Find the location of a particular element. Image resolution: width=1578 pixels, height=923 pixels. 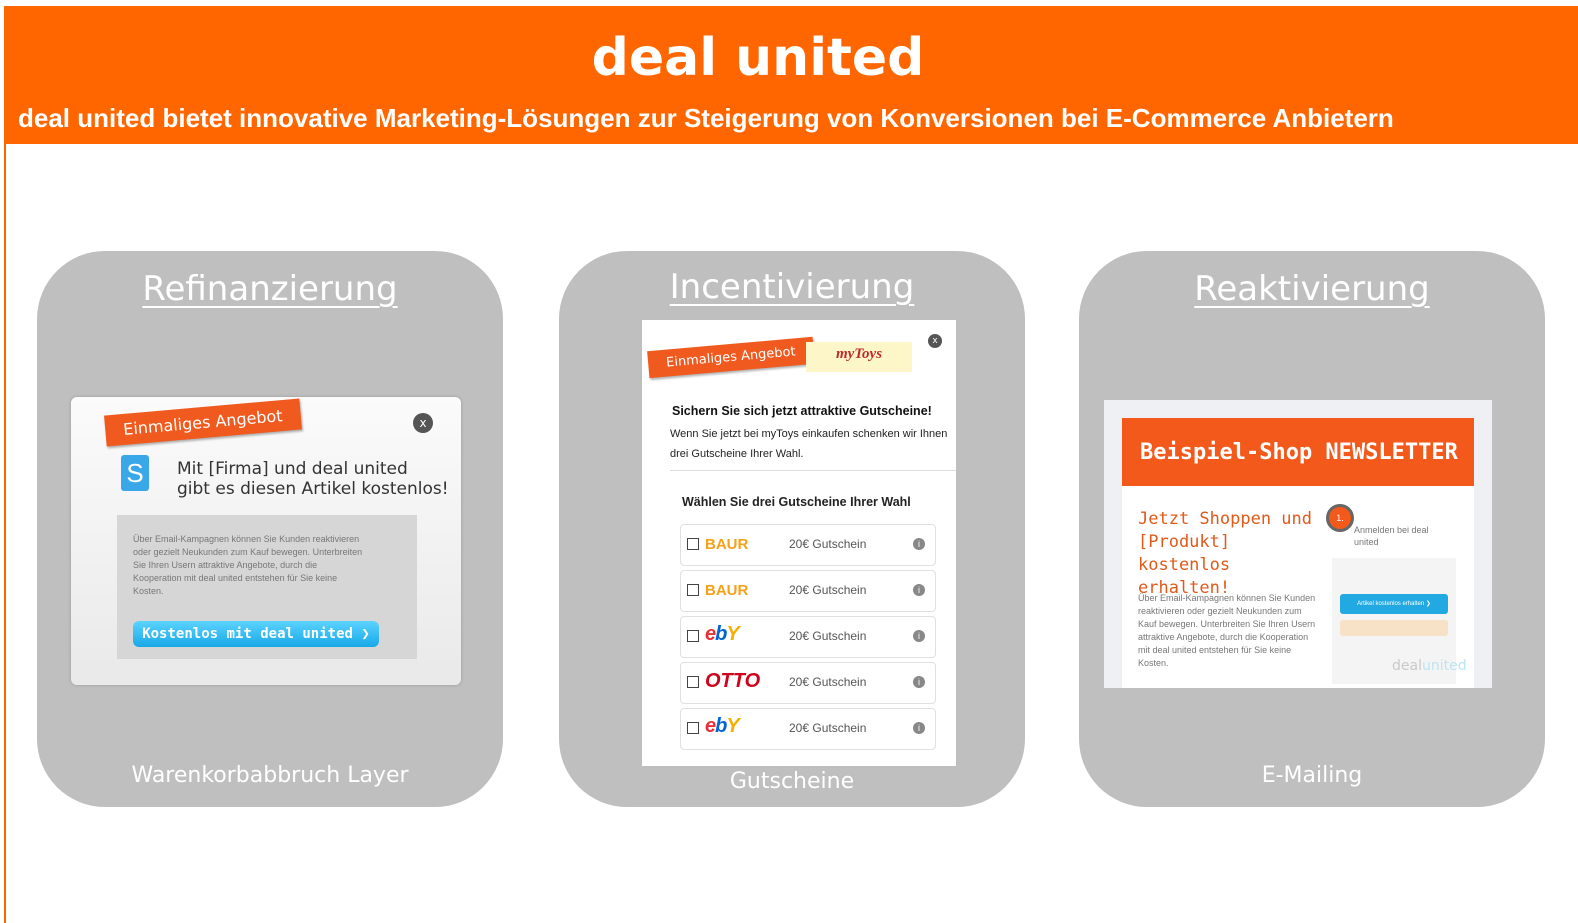

voucher-row: OTTO 20€ Gutschein i is located at coordinates (808, 683).